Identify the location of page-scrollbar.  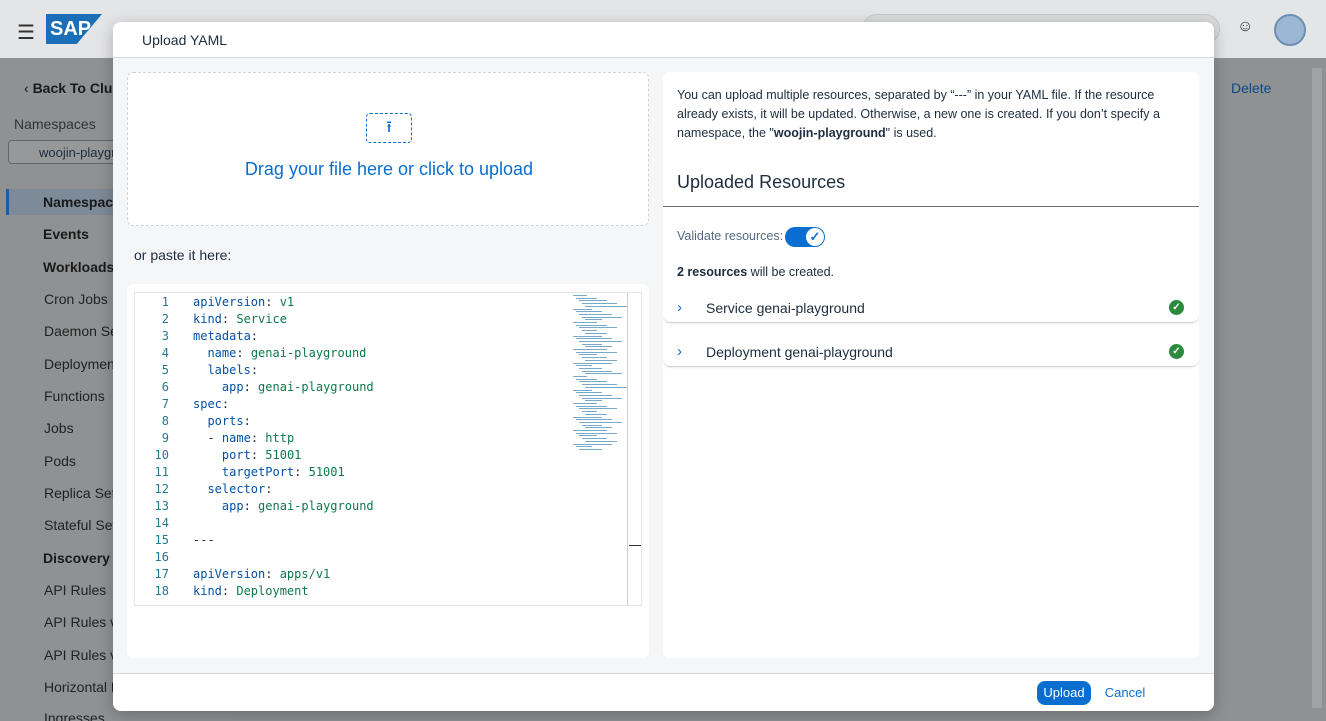
(1317, 388).